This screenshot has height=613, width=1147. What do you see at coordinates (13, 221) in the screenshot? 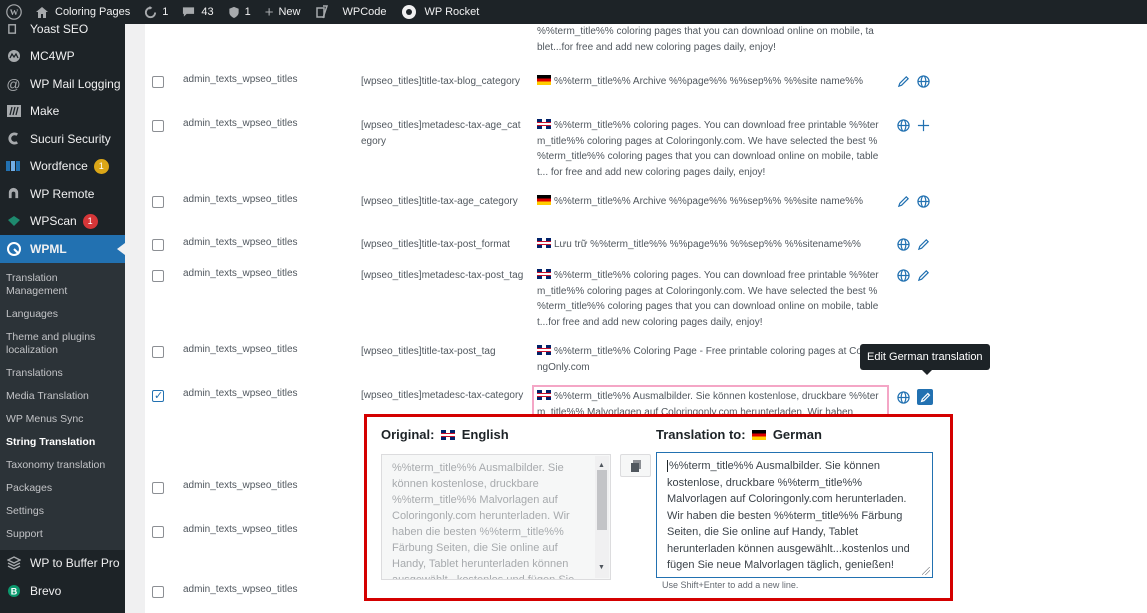
I see `wpscan-icon` at bounding box center [13, 221].